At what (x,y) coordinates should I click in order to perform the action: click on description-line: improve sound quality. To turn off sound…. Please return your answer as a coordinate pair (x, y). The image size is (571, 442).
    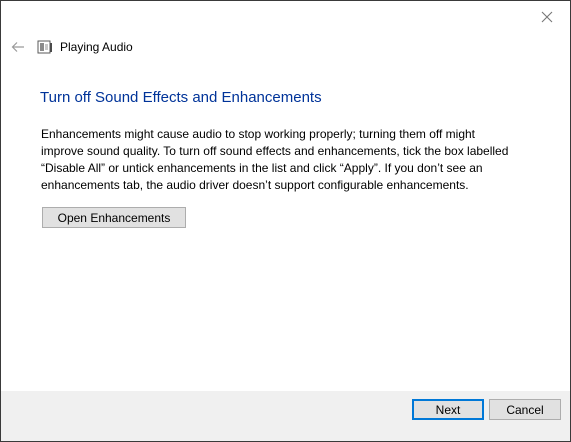
    Looking at the image, I should click on (275, 151).